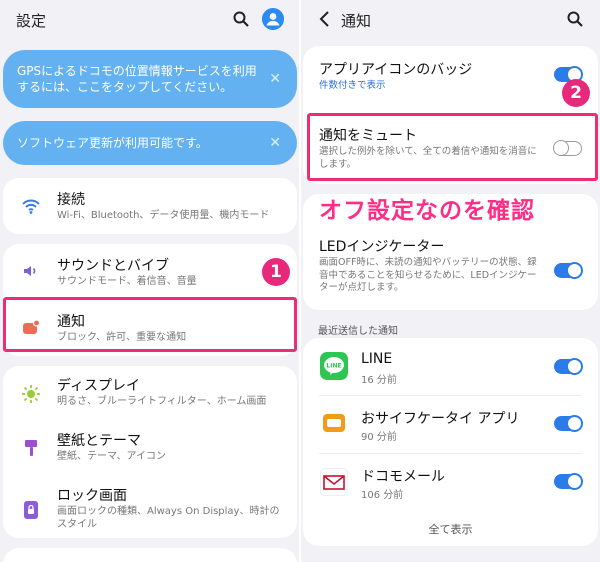  I want to click on settings-item-lockscreen: ロック画面 画面ロックの種類、Always On Display、時計のスタイル, so click(150, 508).